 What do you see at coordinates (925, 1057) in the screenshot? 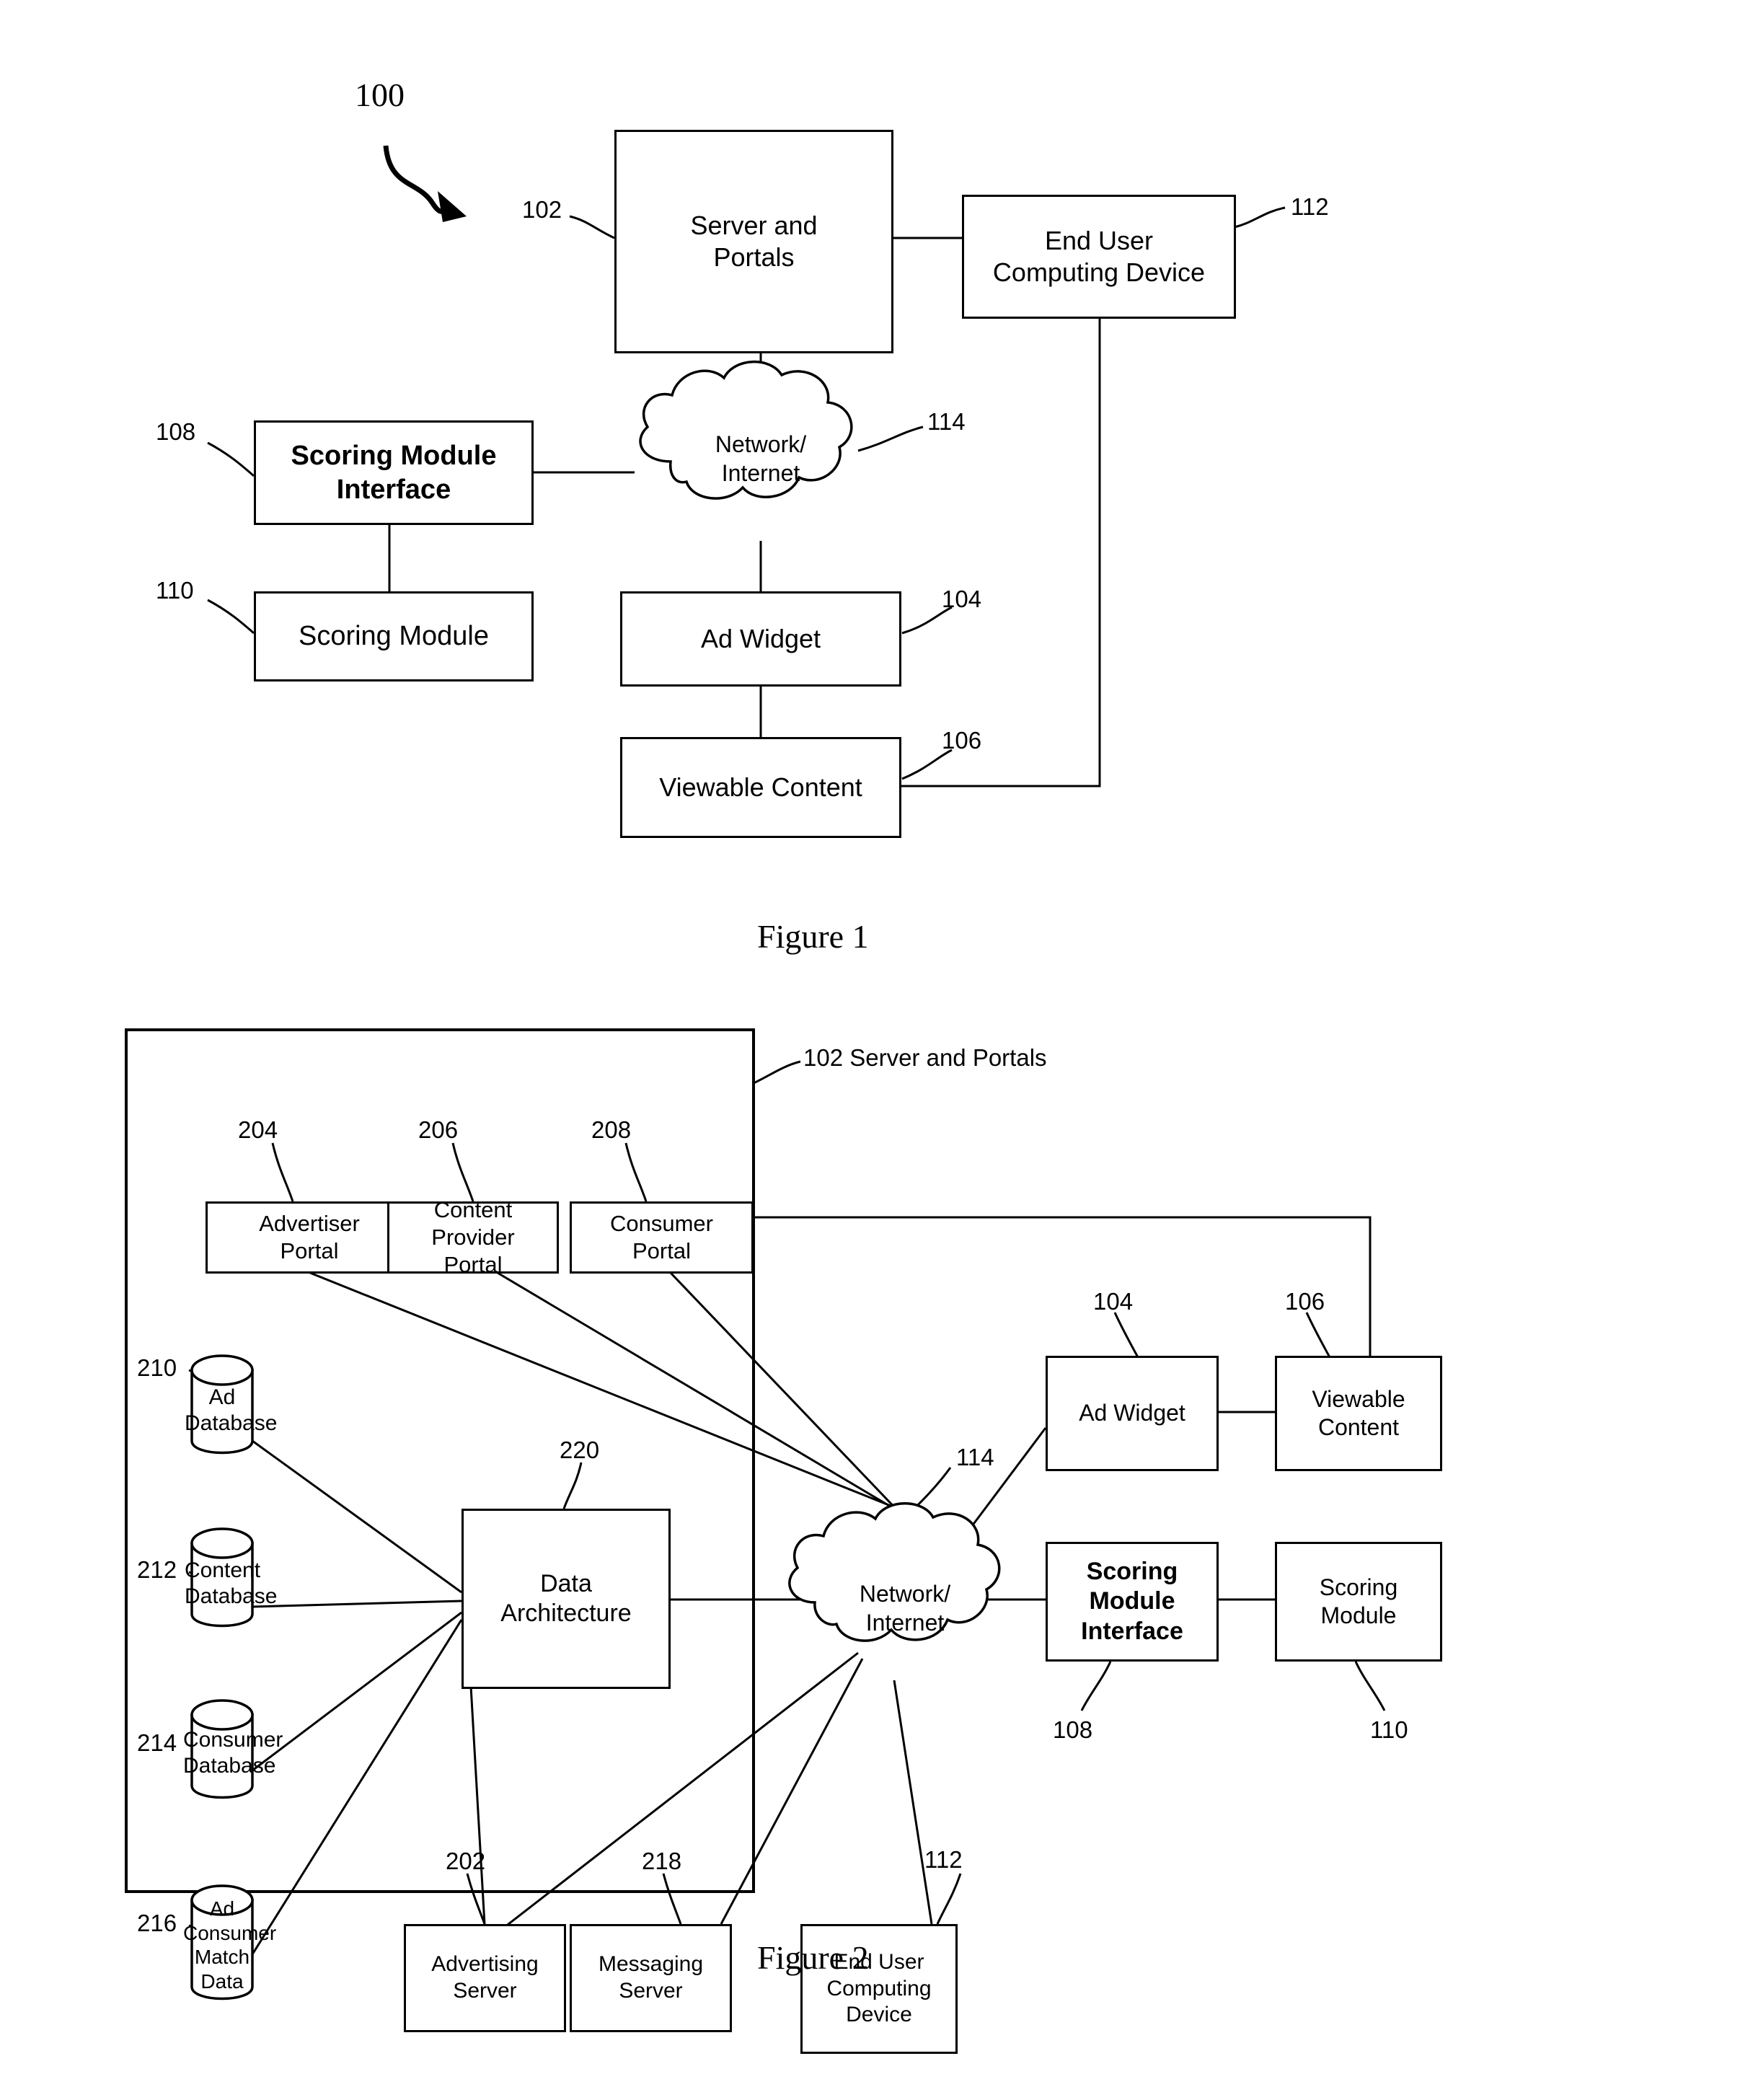
I see `server-portals-container-label: 102 Server and Portals` at bounding box center [925, 1057].